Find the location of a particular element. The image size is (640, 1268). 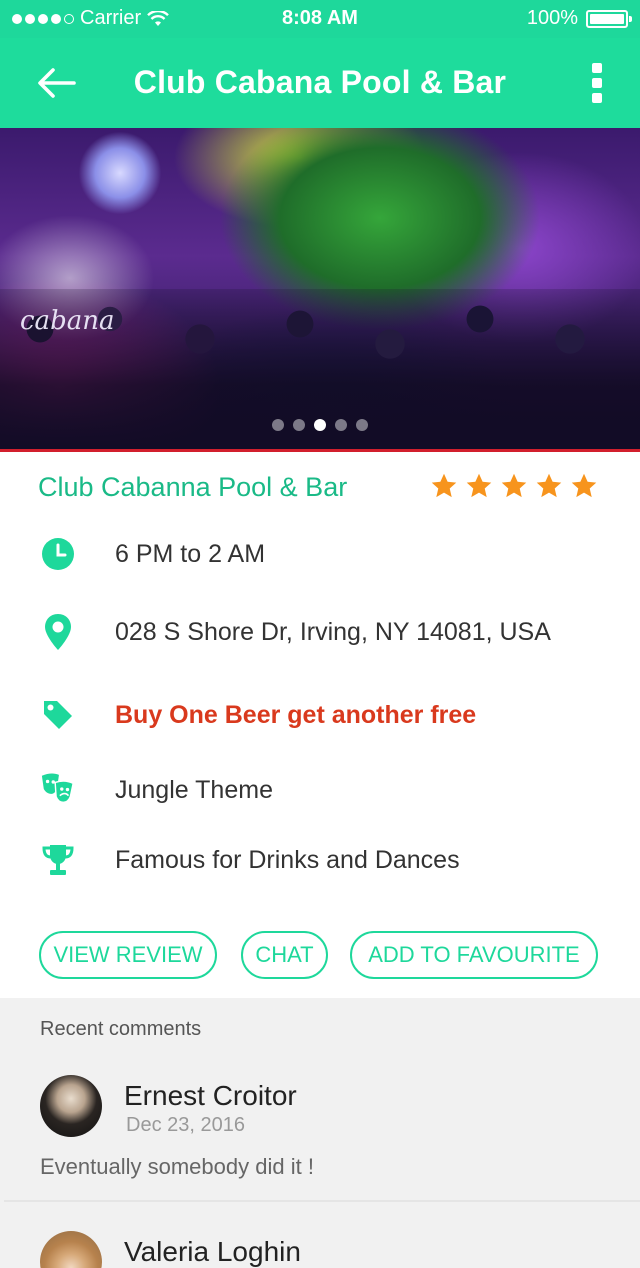

comment-text: Eventually somebody did it ! is located at coordinates (177, 1166).